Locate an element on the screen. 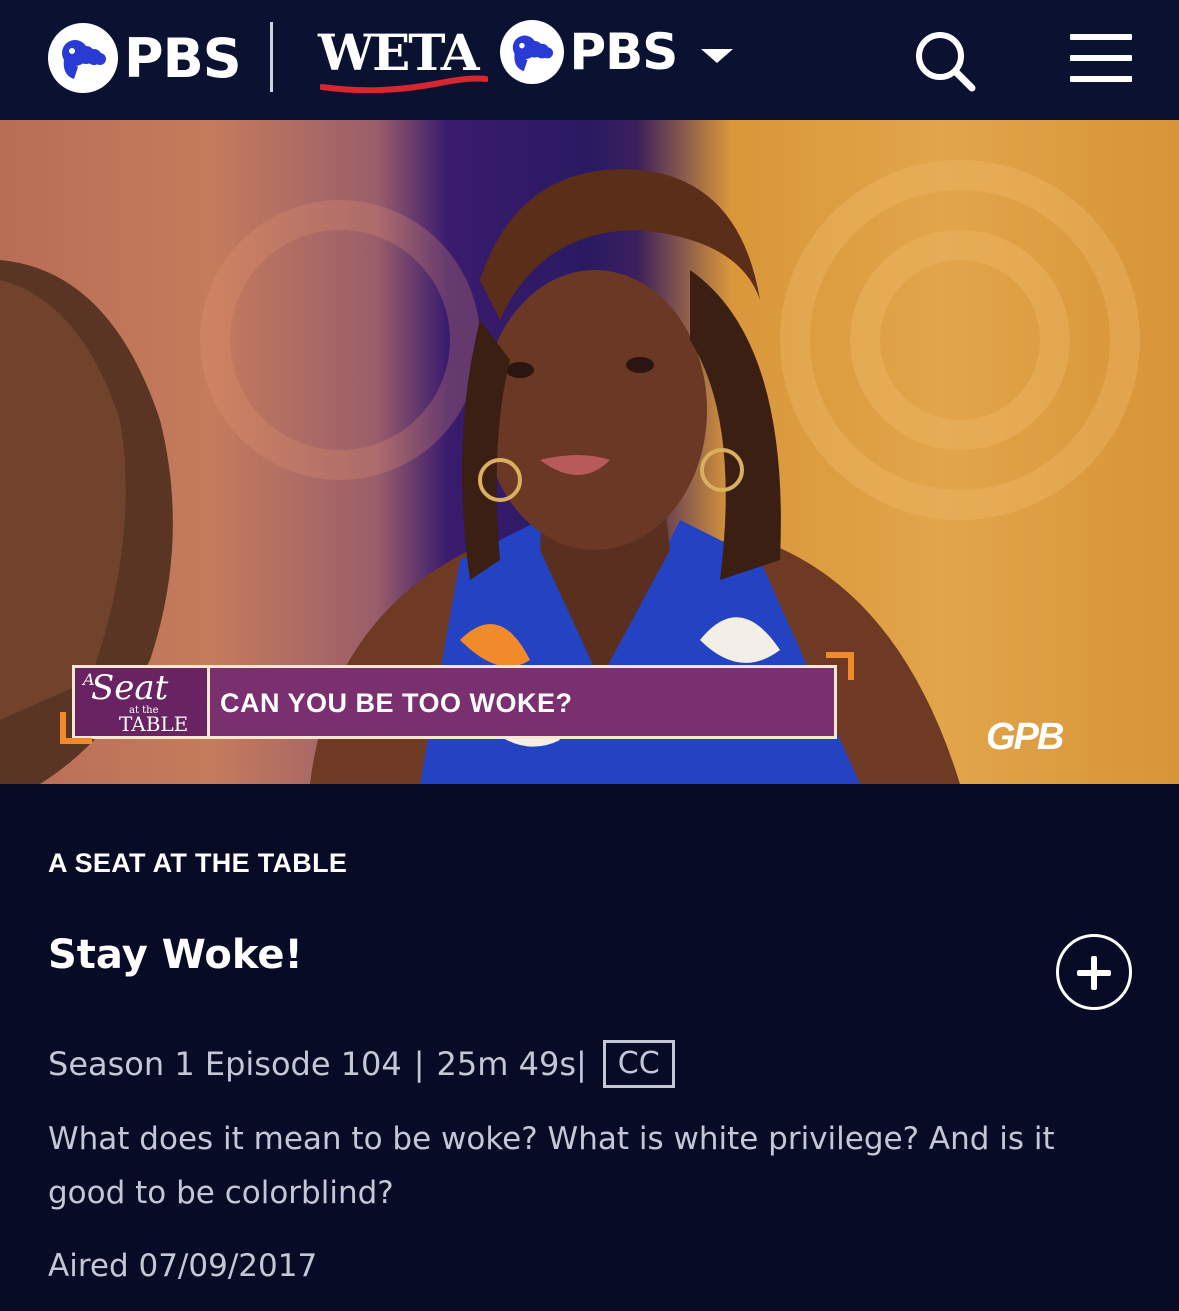 The image size is (1179, 1311). site-header: PBS WETA PBS is located at coordinates (589, 60).